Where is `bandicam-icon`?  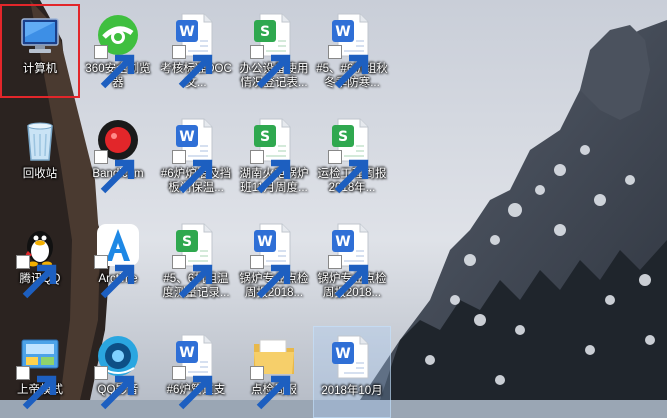
bandicam-icon is located at coordinates (118, 155).